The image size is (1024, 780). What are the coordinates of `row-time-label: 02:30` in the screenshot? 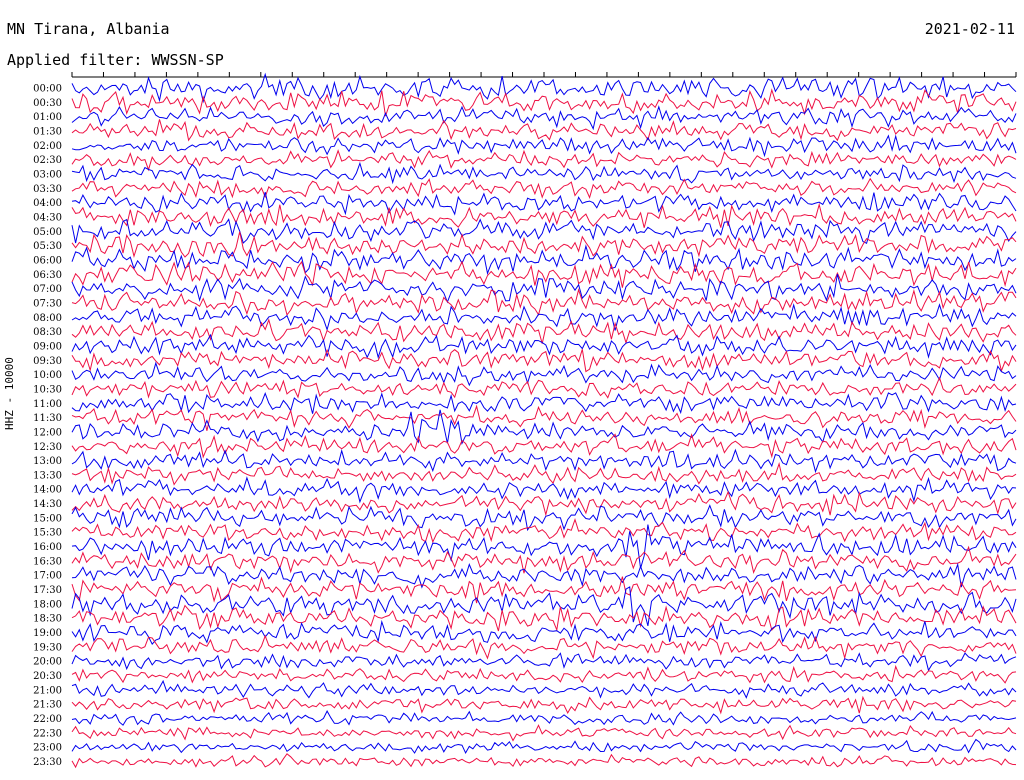 It's located at (47, 160).